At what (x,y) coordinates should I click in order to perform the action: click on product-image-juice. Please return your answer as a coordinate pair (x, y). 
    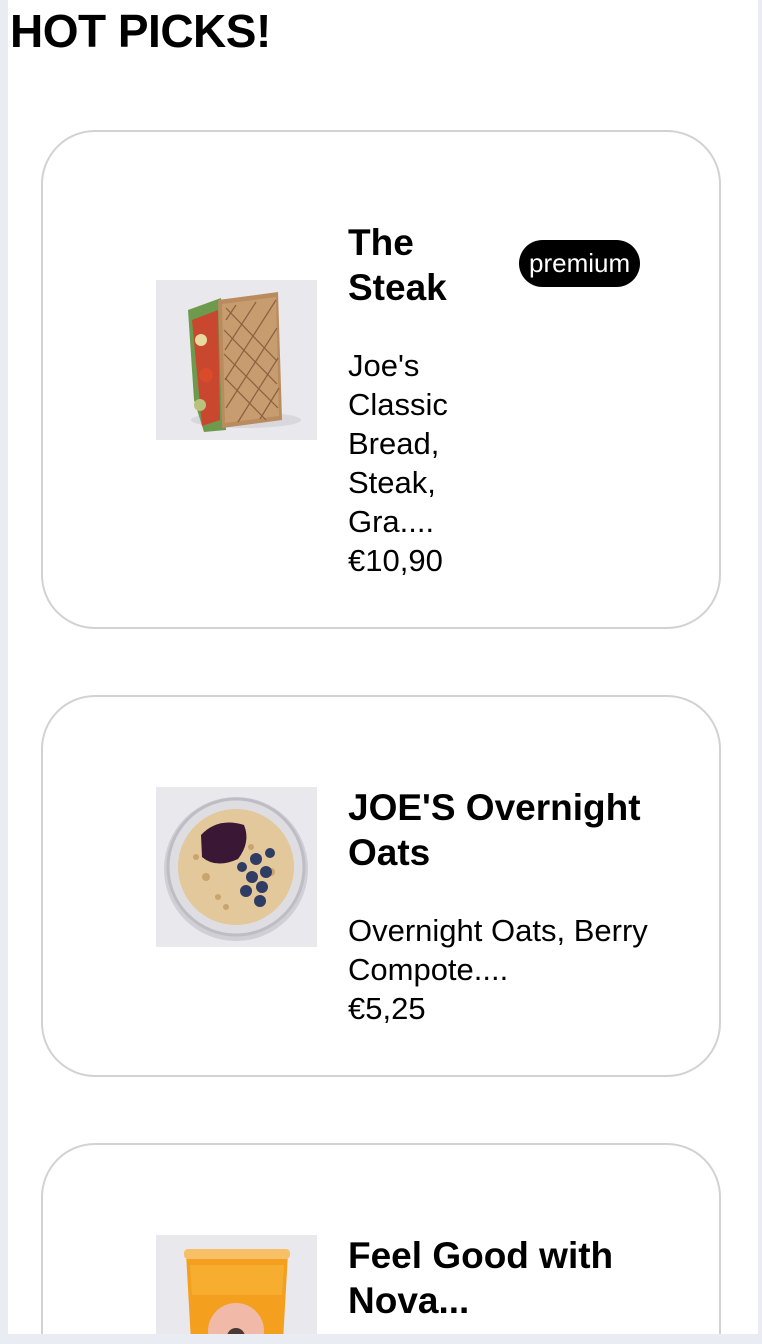
    Looking at the image, I should click on (236, 1284).